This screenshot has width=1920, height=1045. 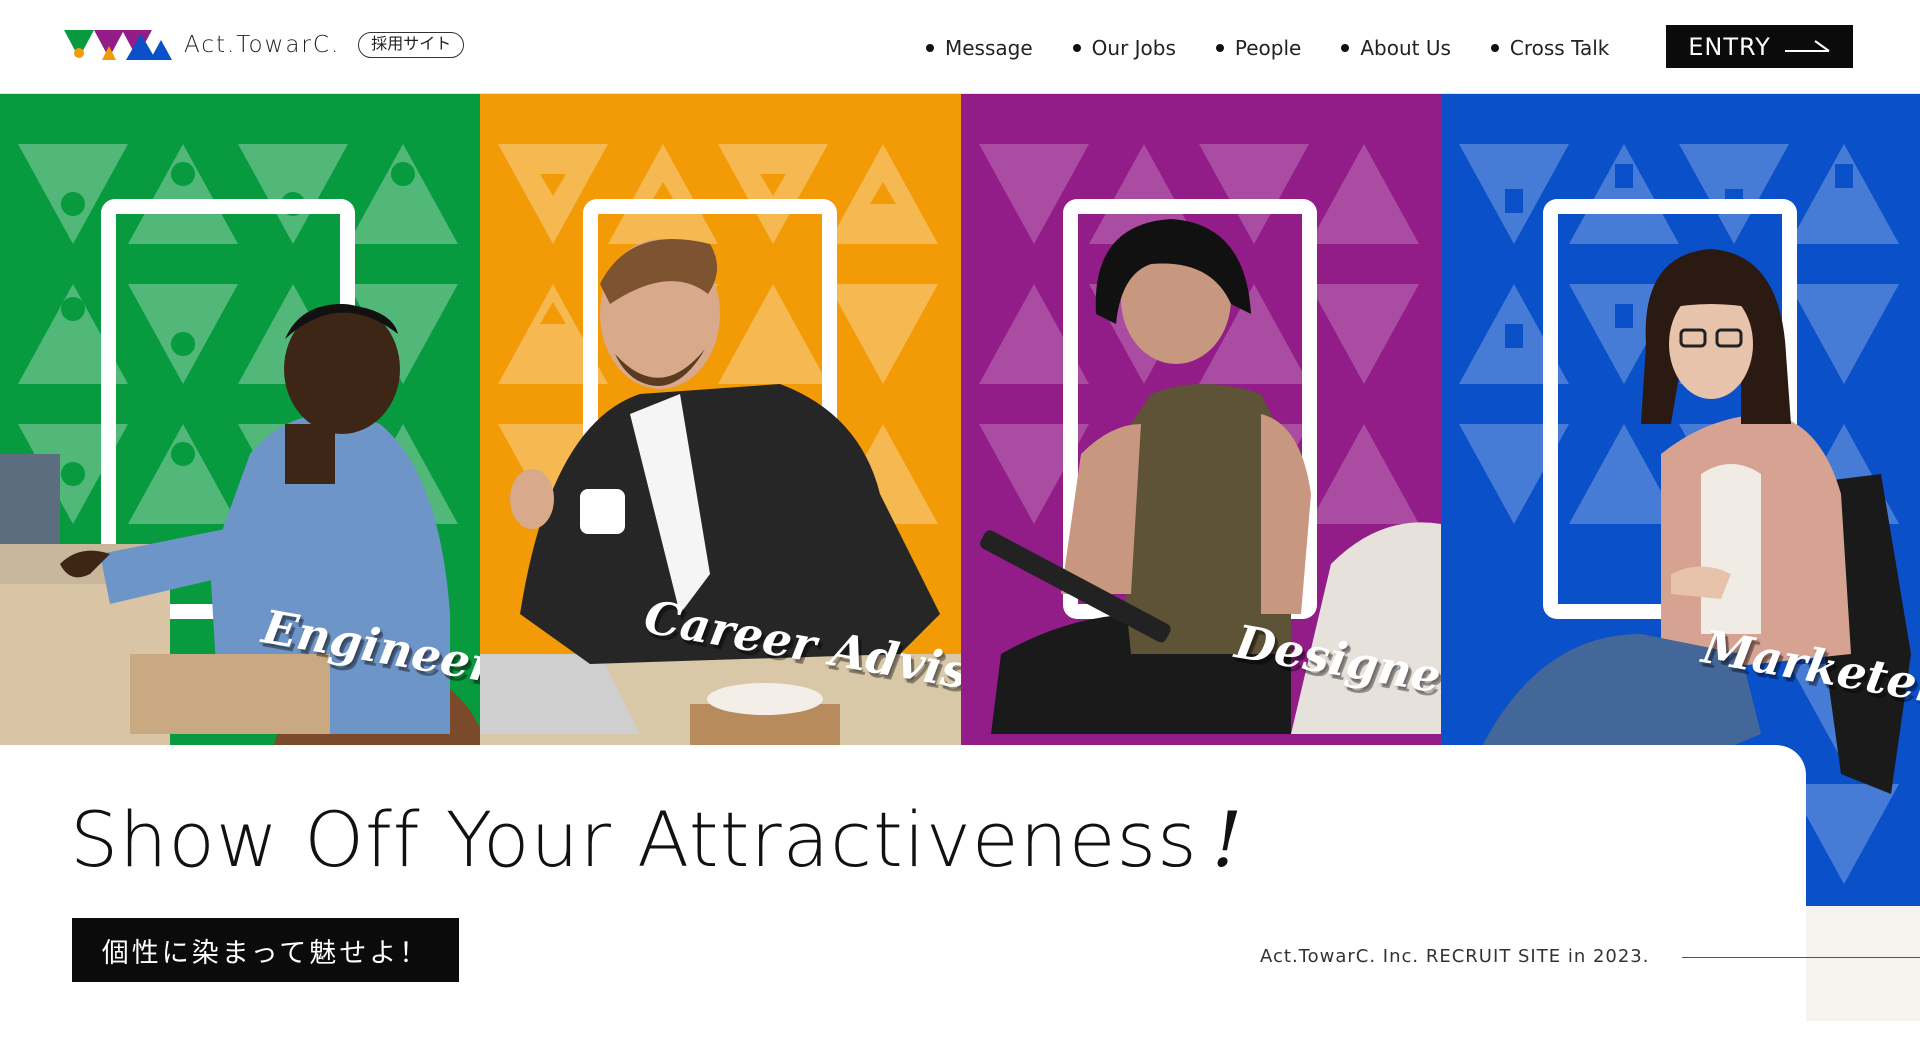 I want to click on logo: Act.TowarC. 採用サイト, so click(x=264, y=45).